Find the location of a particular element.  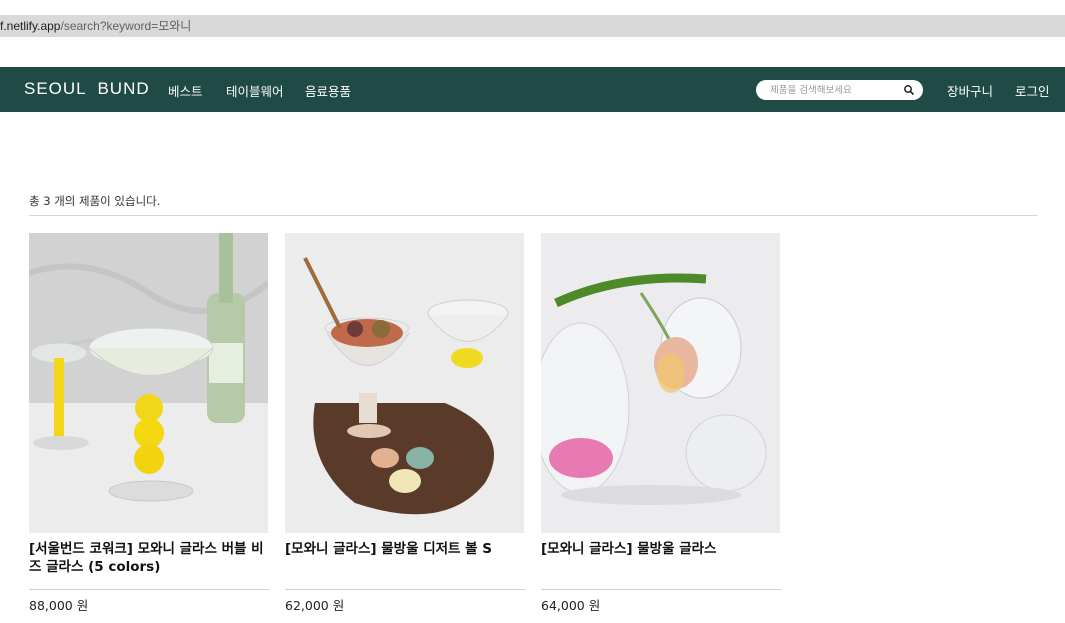

product-image-dessert-bowl is located at coordinates (404, 383).